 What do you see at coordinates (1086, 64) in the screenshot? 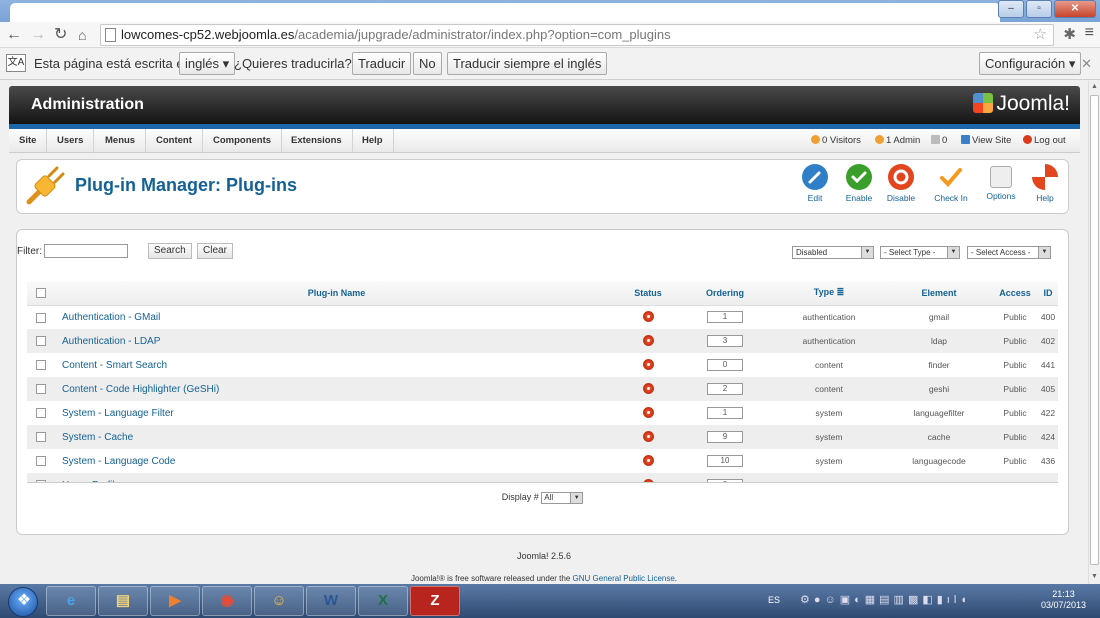
I see `close-translate-icon: ✕` at bounding box center [1086, 64].